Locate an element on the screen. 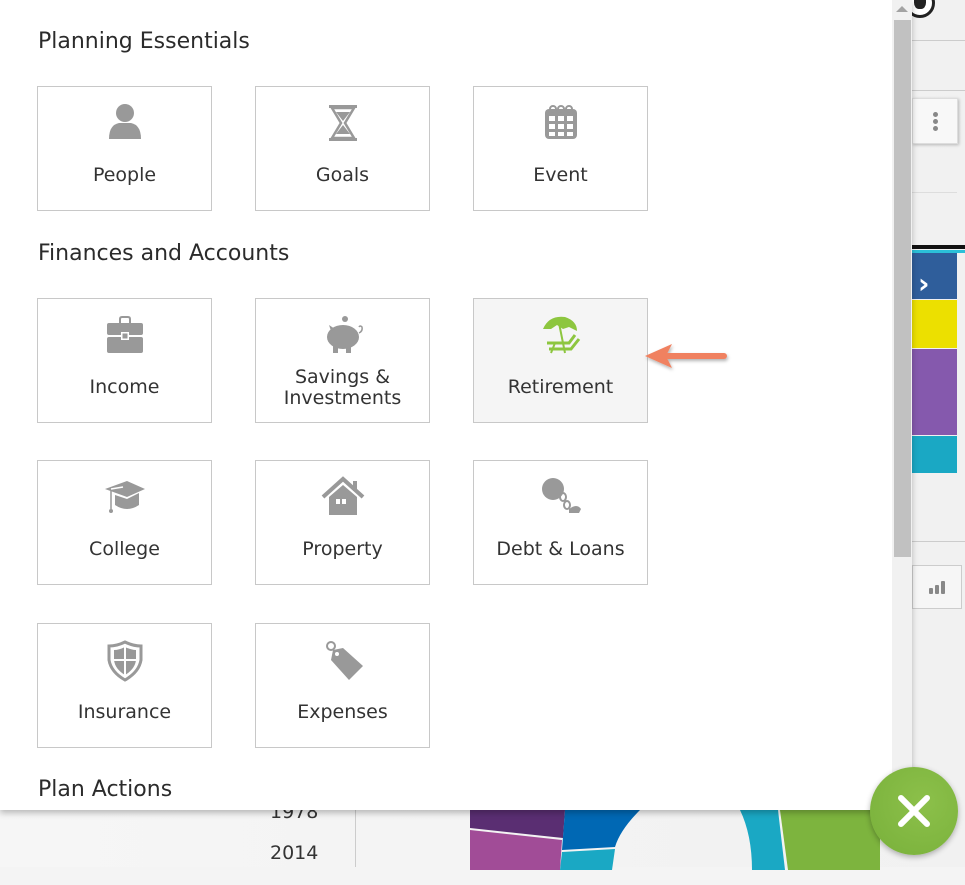 This screenshot has width=965, height=885. piggy-bank-icon is located at coordinates (344, 334).